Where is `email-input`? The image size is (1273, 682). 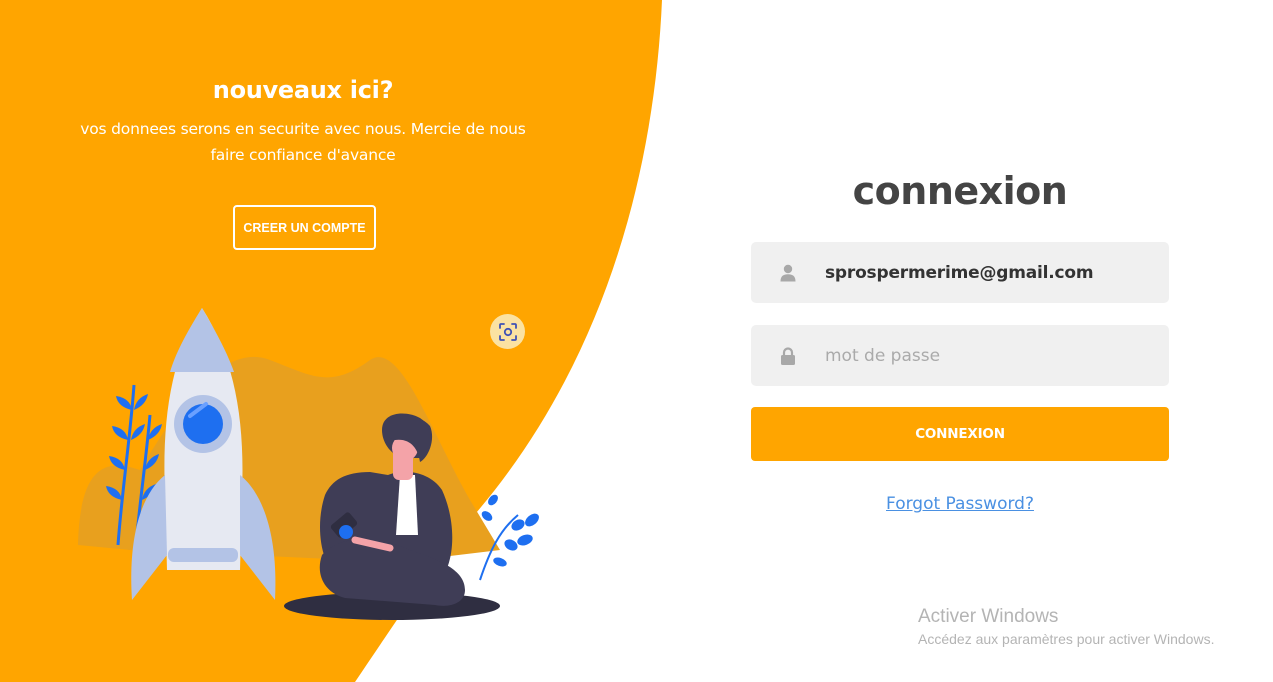 email-input is located at coordinates (990, 272).